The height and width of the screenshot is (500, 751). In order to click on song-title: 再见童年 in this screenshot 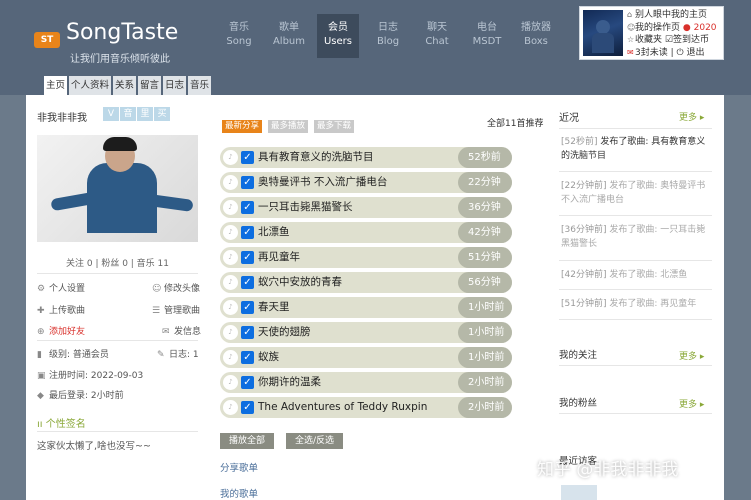, I will do `click(279, 257)`.